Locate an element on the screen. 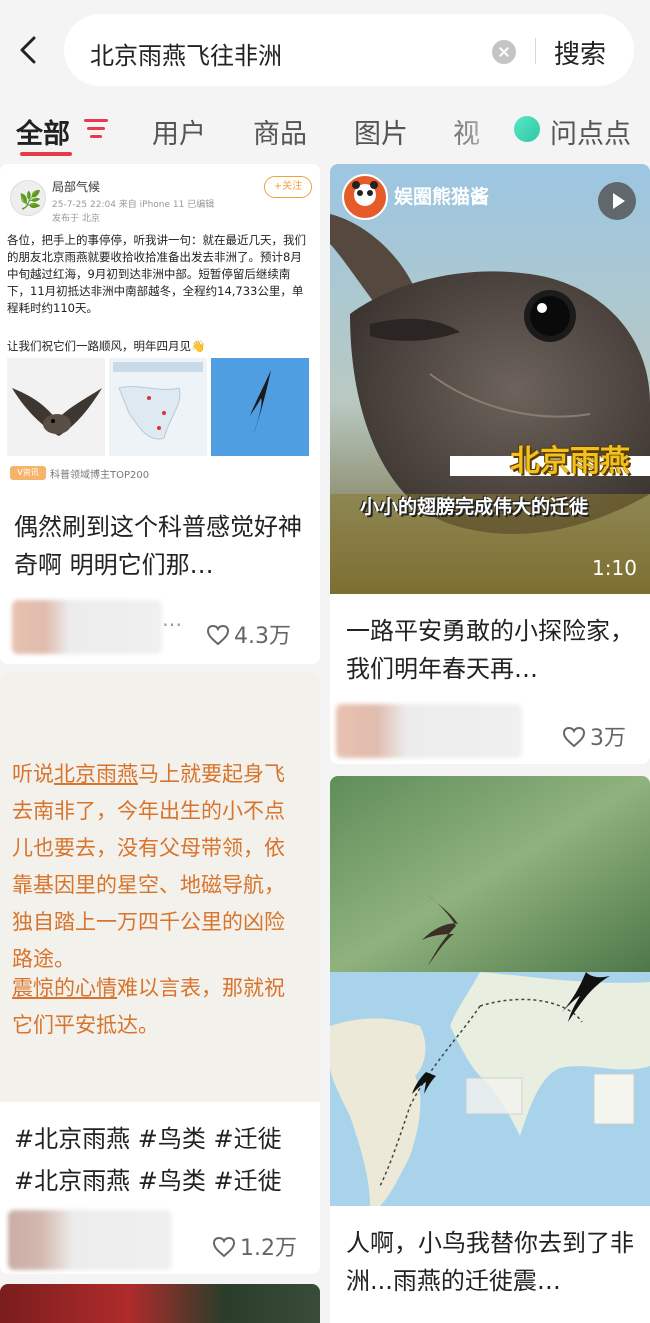  search-input: 北京雨燕飞往非洲 is located at coordinates (186, 53).